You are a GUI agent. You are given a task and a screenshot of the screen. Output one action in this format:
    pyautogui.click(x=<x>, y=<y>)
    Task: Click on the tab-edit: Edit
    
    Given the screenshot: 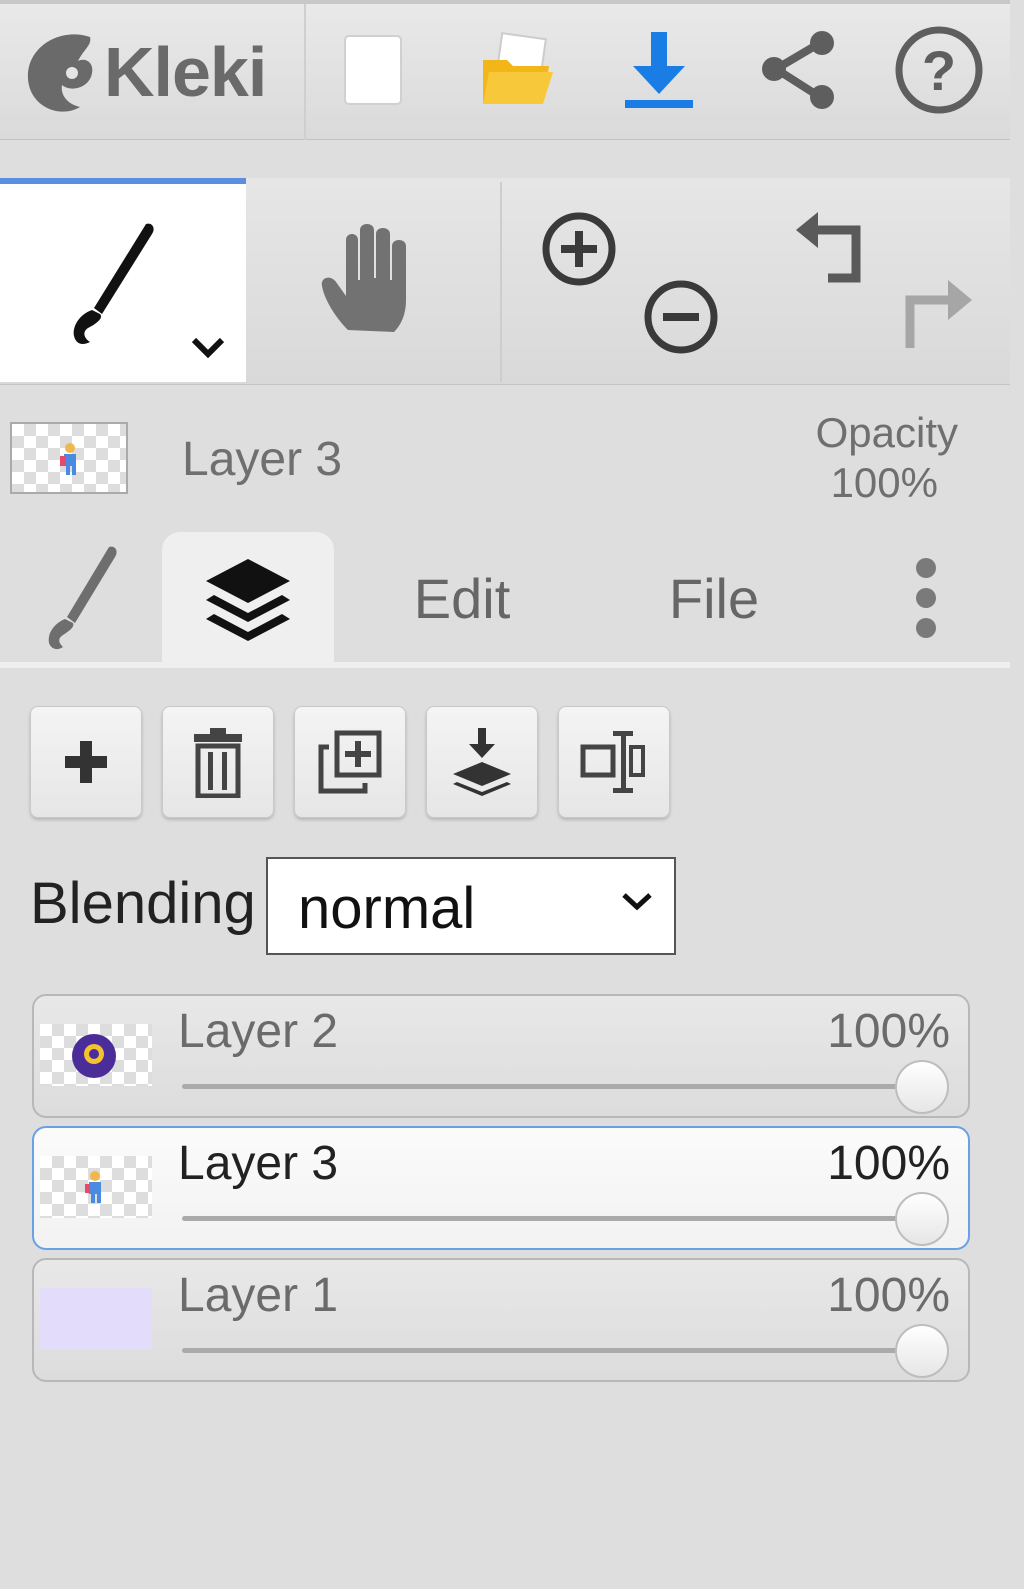 What is the action you would take?
    pyautogui.click(x=462, y=598)
    